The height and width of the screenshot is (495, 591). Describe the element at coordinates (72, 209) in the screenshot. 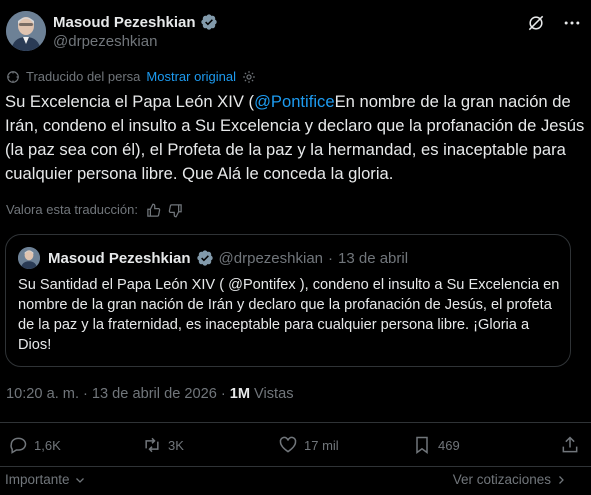

I see `rate-translation-label: Valora esta traducción:` at that location.